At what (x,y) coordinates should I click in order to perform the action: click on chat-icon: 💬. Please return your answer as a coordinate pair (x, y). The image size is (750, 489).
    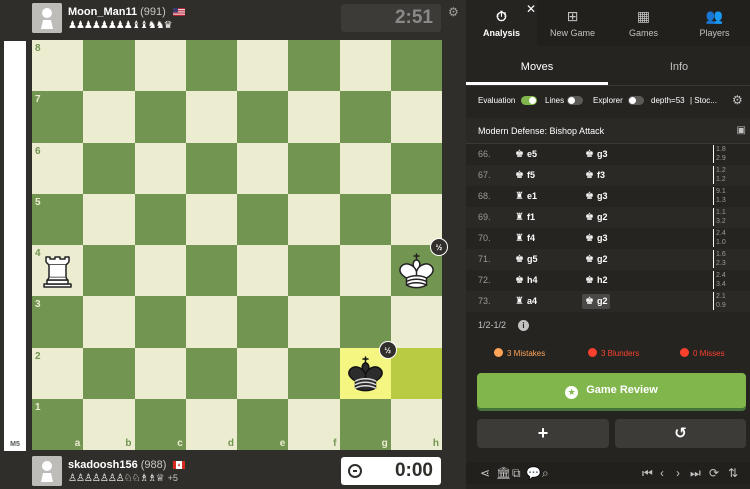
    Looking at the image, I should click on (533, 473).